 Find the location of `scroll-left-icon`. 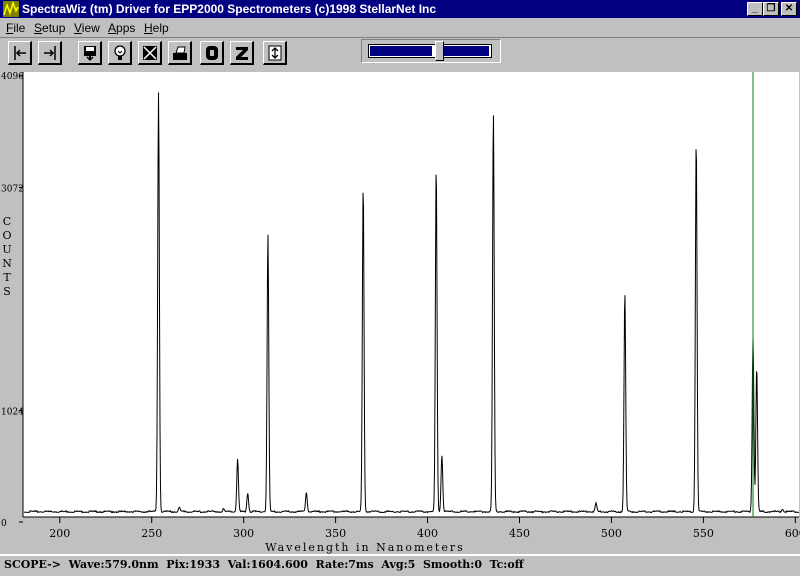

scroll-left-icon is located at coordinates (20, 53).